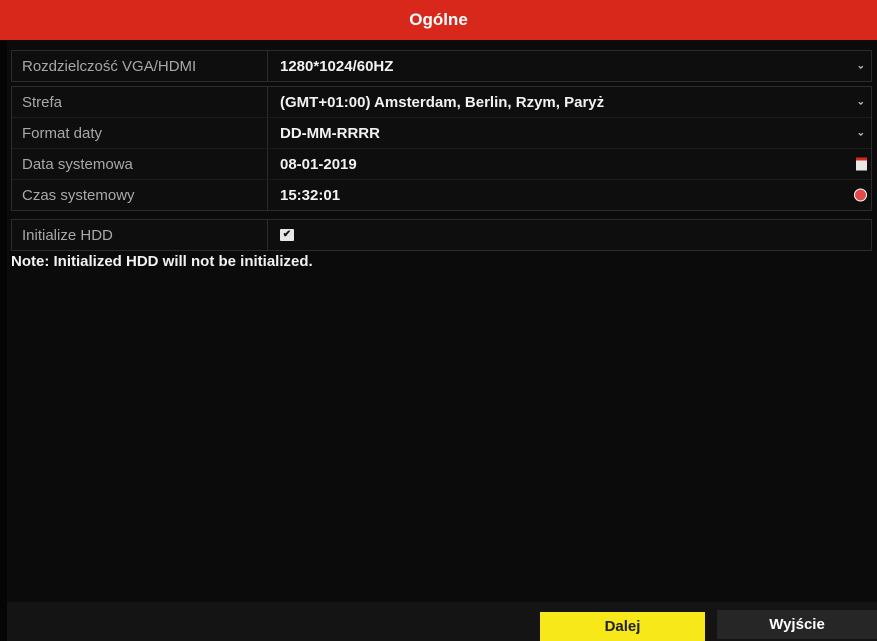 Image resolution: width=877 pixels, height=641 pixels. Describe the element at coordinates (318, 164) in the screenshot. I see `system-date-value: 08-01-2019` at that location.